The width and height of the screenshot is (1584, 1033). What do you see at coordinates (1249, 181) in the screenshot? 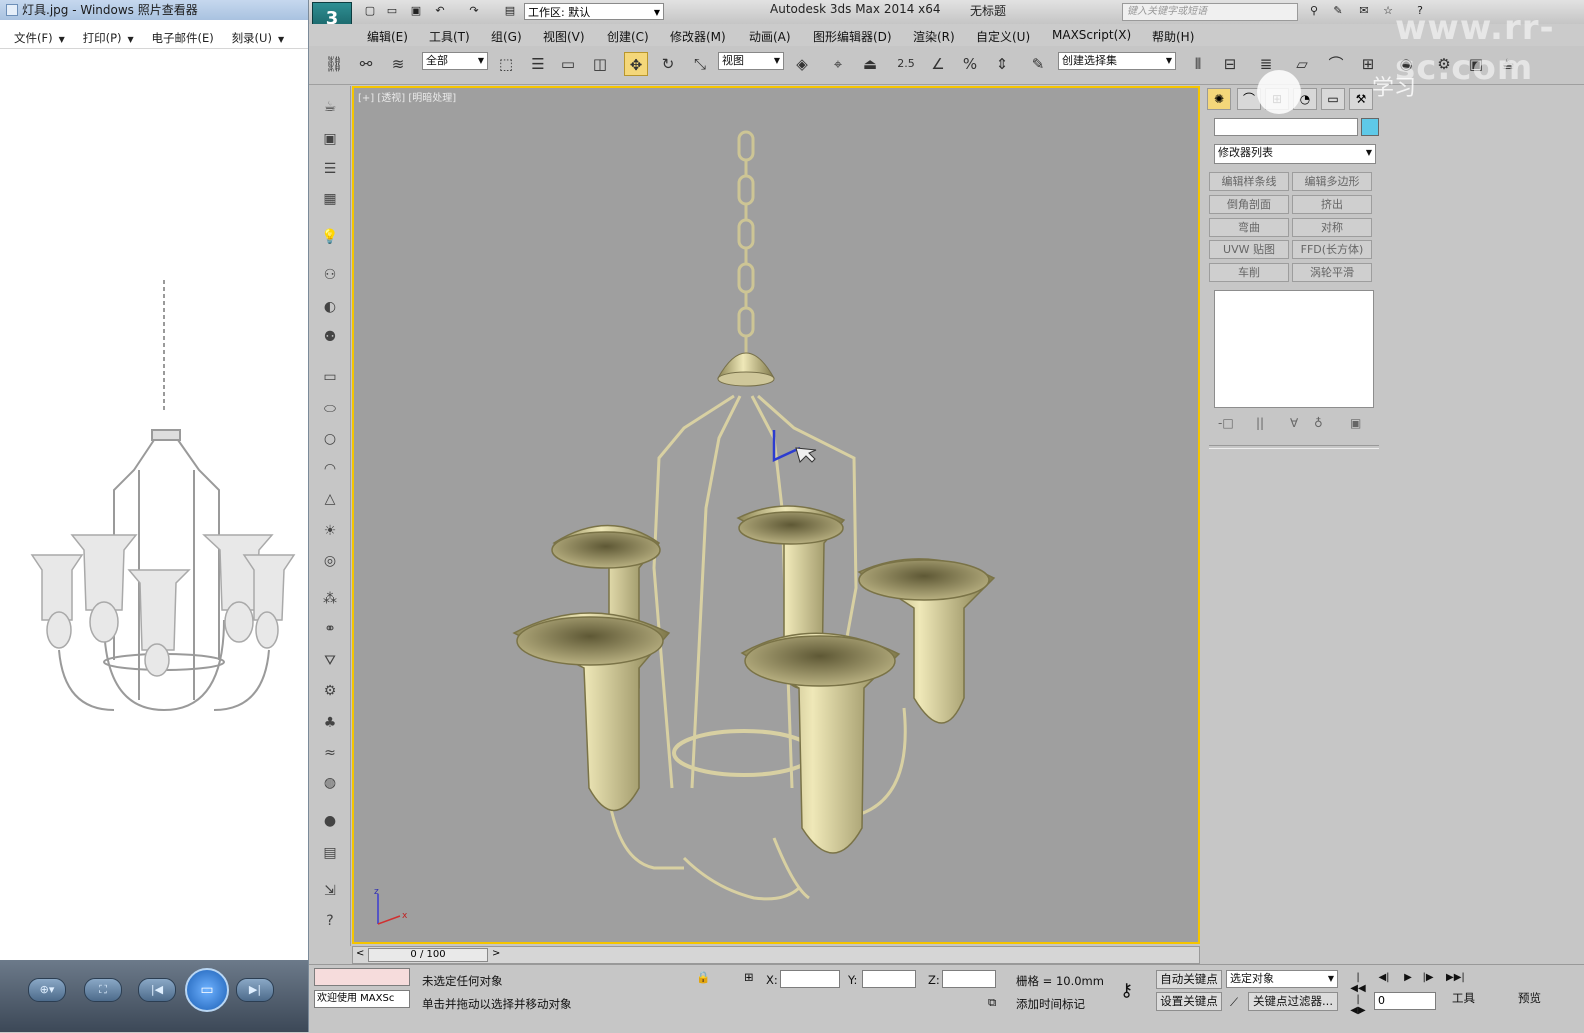
I see `edit-spline-button: 编辑样条线` at bounding box center [1249, 181].